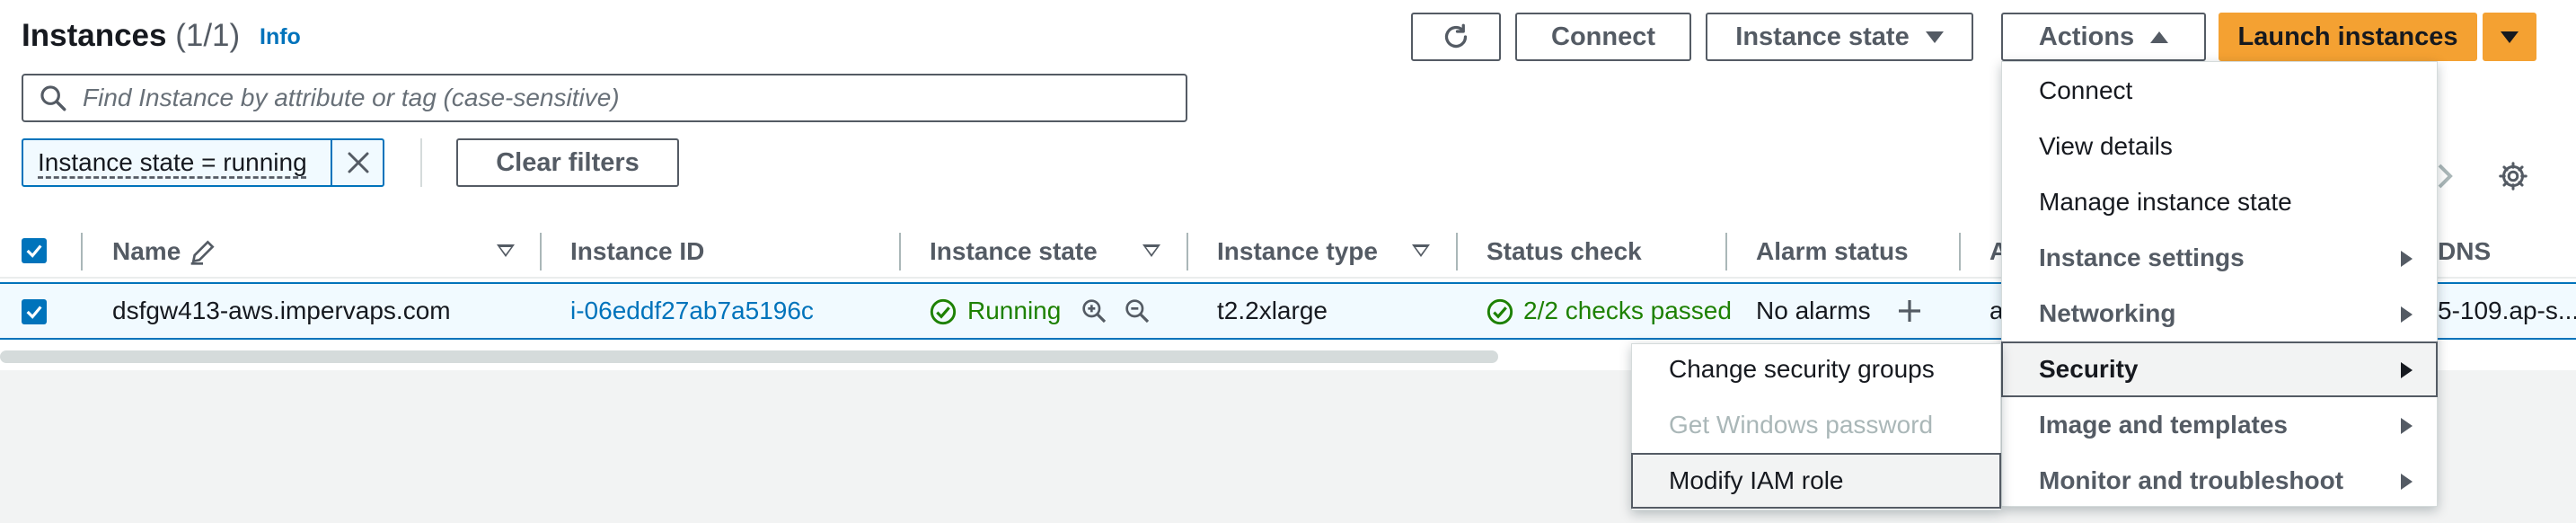 This screenshot has height=523, width=2576. I want to click on column-header-instance-state-label: Instance state, so click(1014, 251).